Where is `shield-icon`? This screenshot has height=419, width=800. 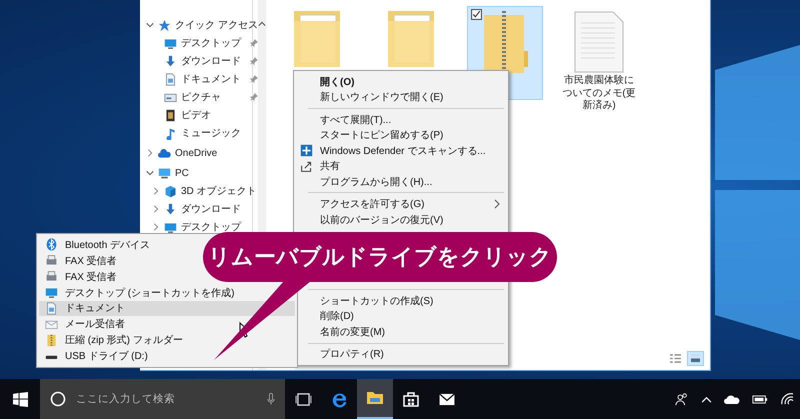 shield-icon is located at coordinates (306, 151).